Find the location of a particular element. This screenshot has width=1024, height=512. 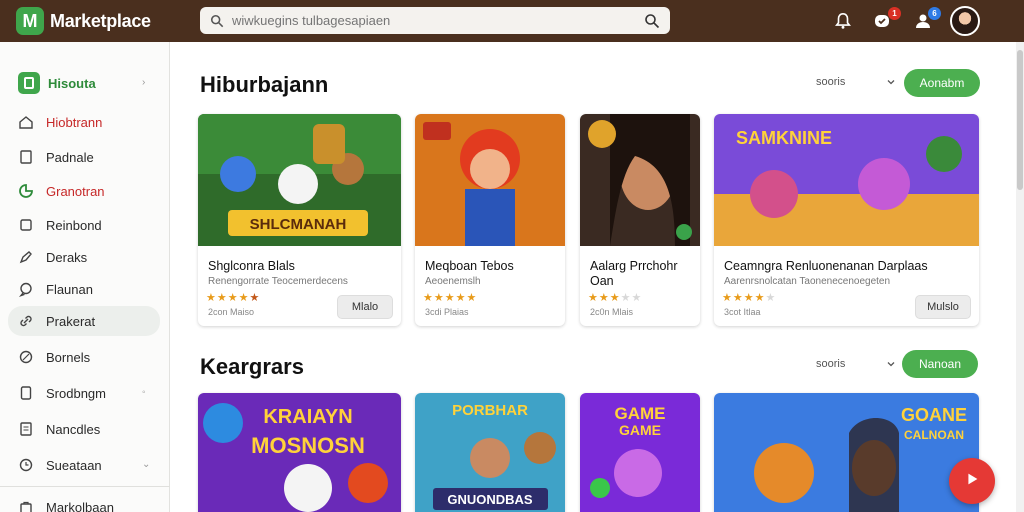

card-thumbnail is located at coordinates (490, 180).